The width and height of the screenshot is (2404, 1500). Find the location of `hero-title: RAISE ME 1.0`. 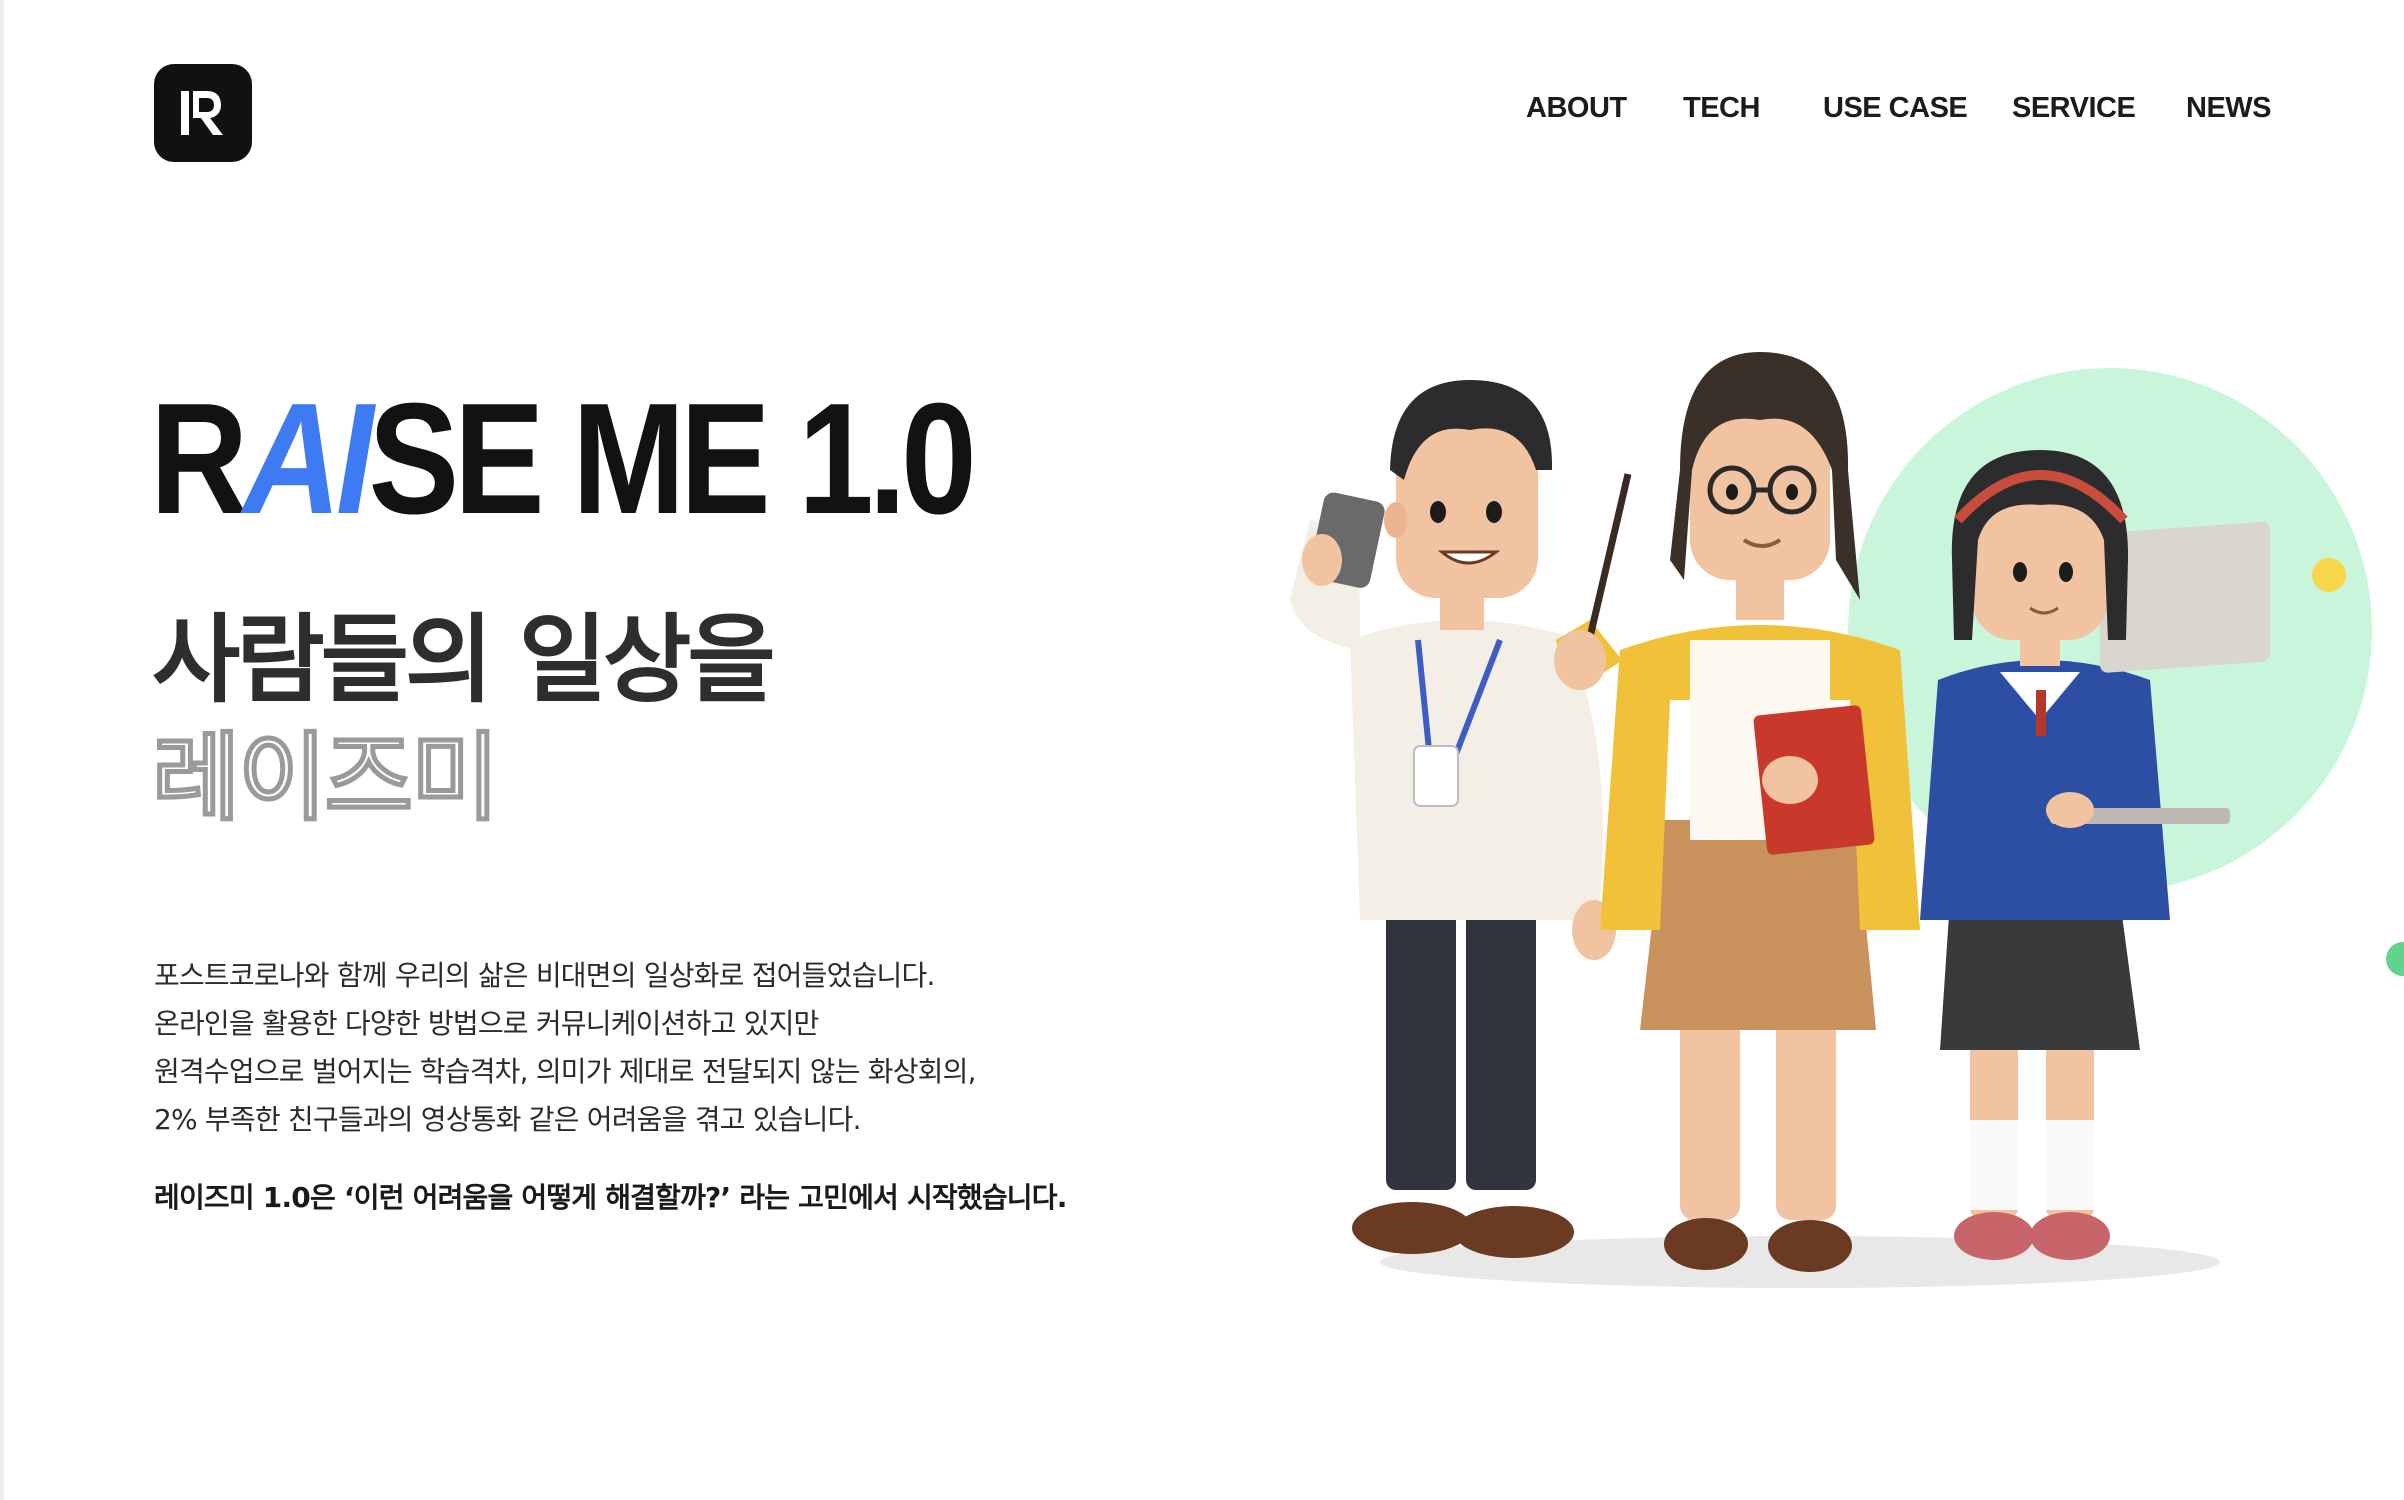

hero-title: RAISE ME 1.0 is located at coordinates (563, 459).